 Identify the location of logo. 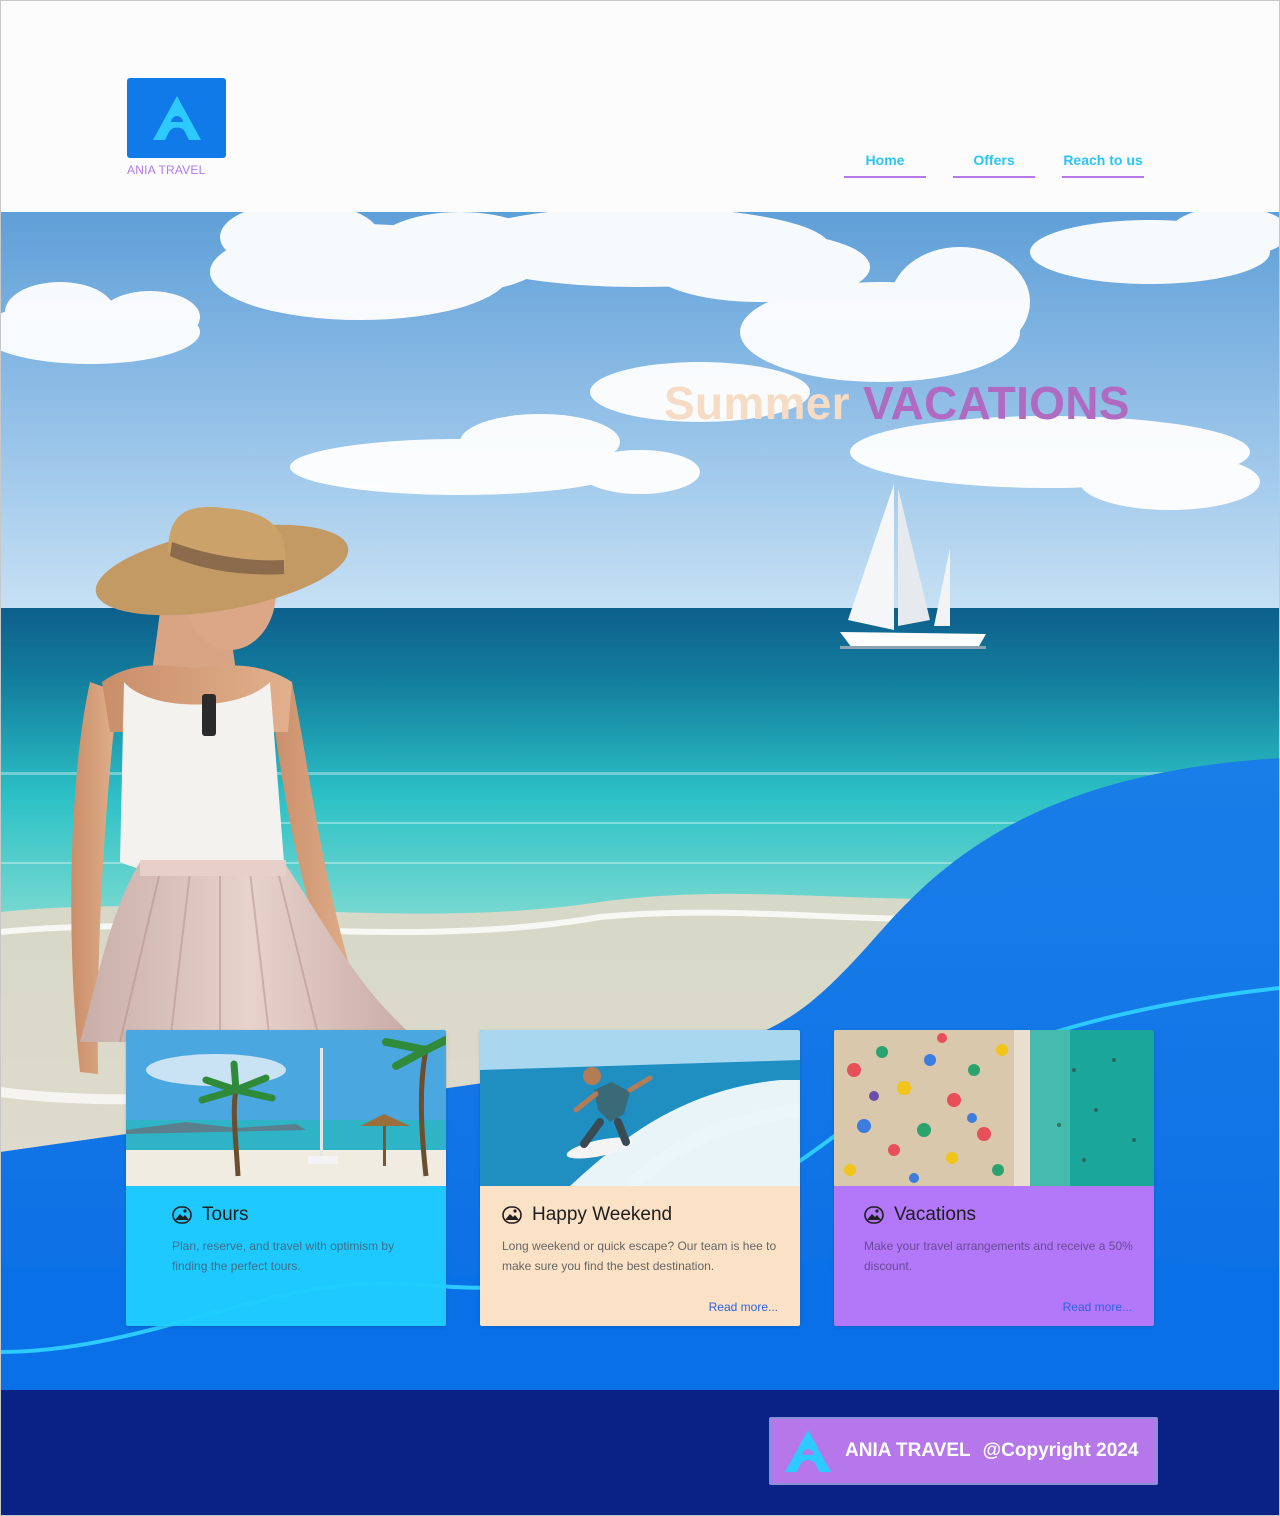
(176, 118).